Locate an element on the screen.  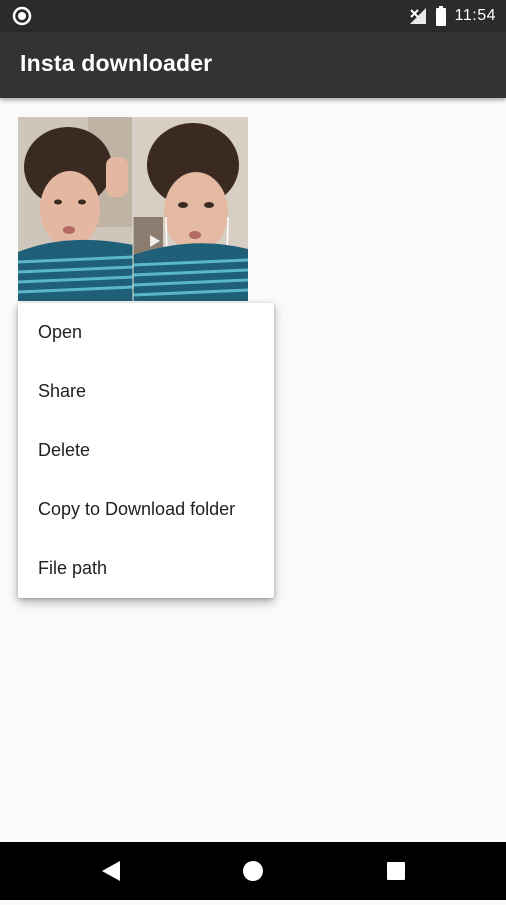
recents-square-icon is located at coordinates (396, 871).